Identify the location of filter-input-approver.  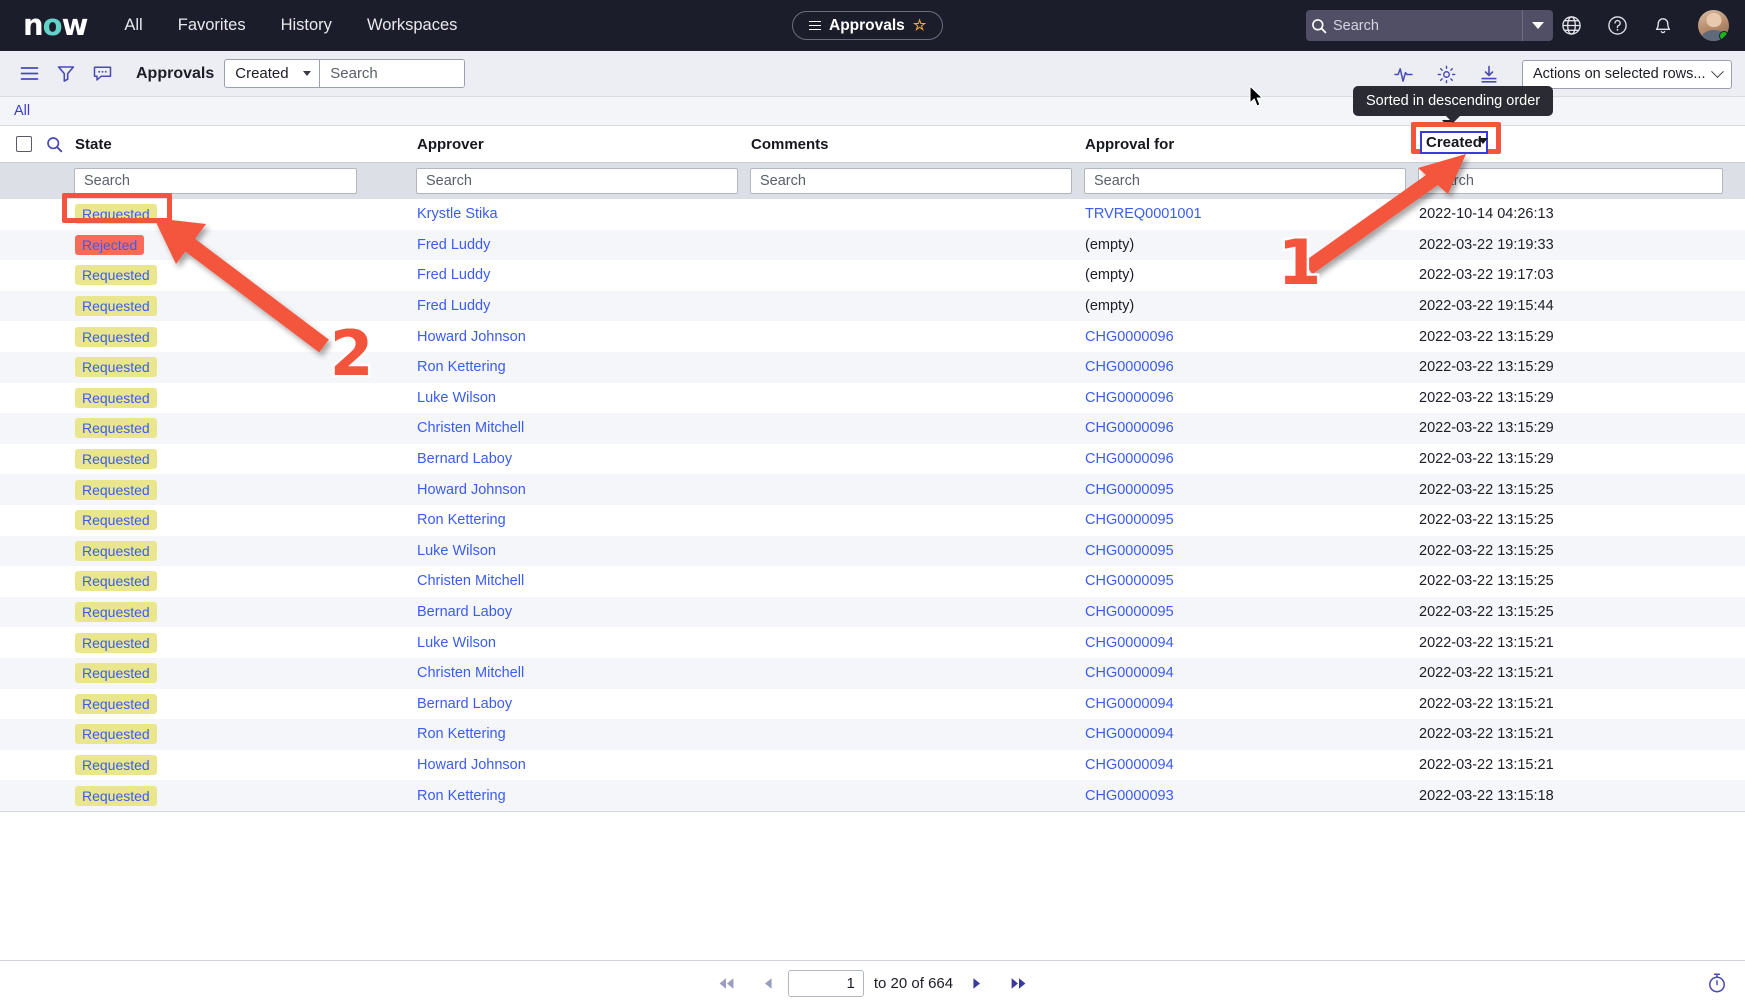
(577, 181).